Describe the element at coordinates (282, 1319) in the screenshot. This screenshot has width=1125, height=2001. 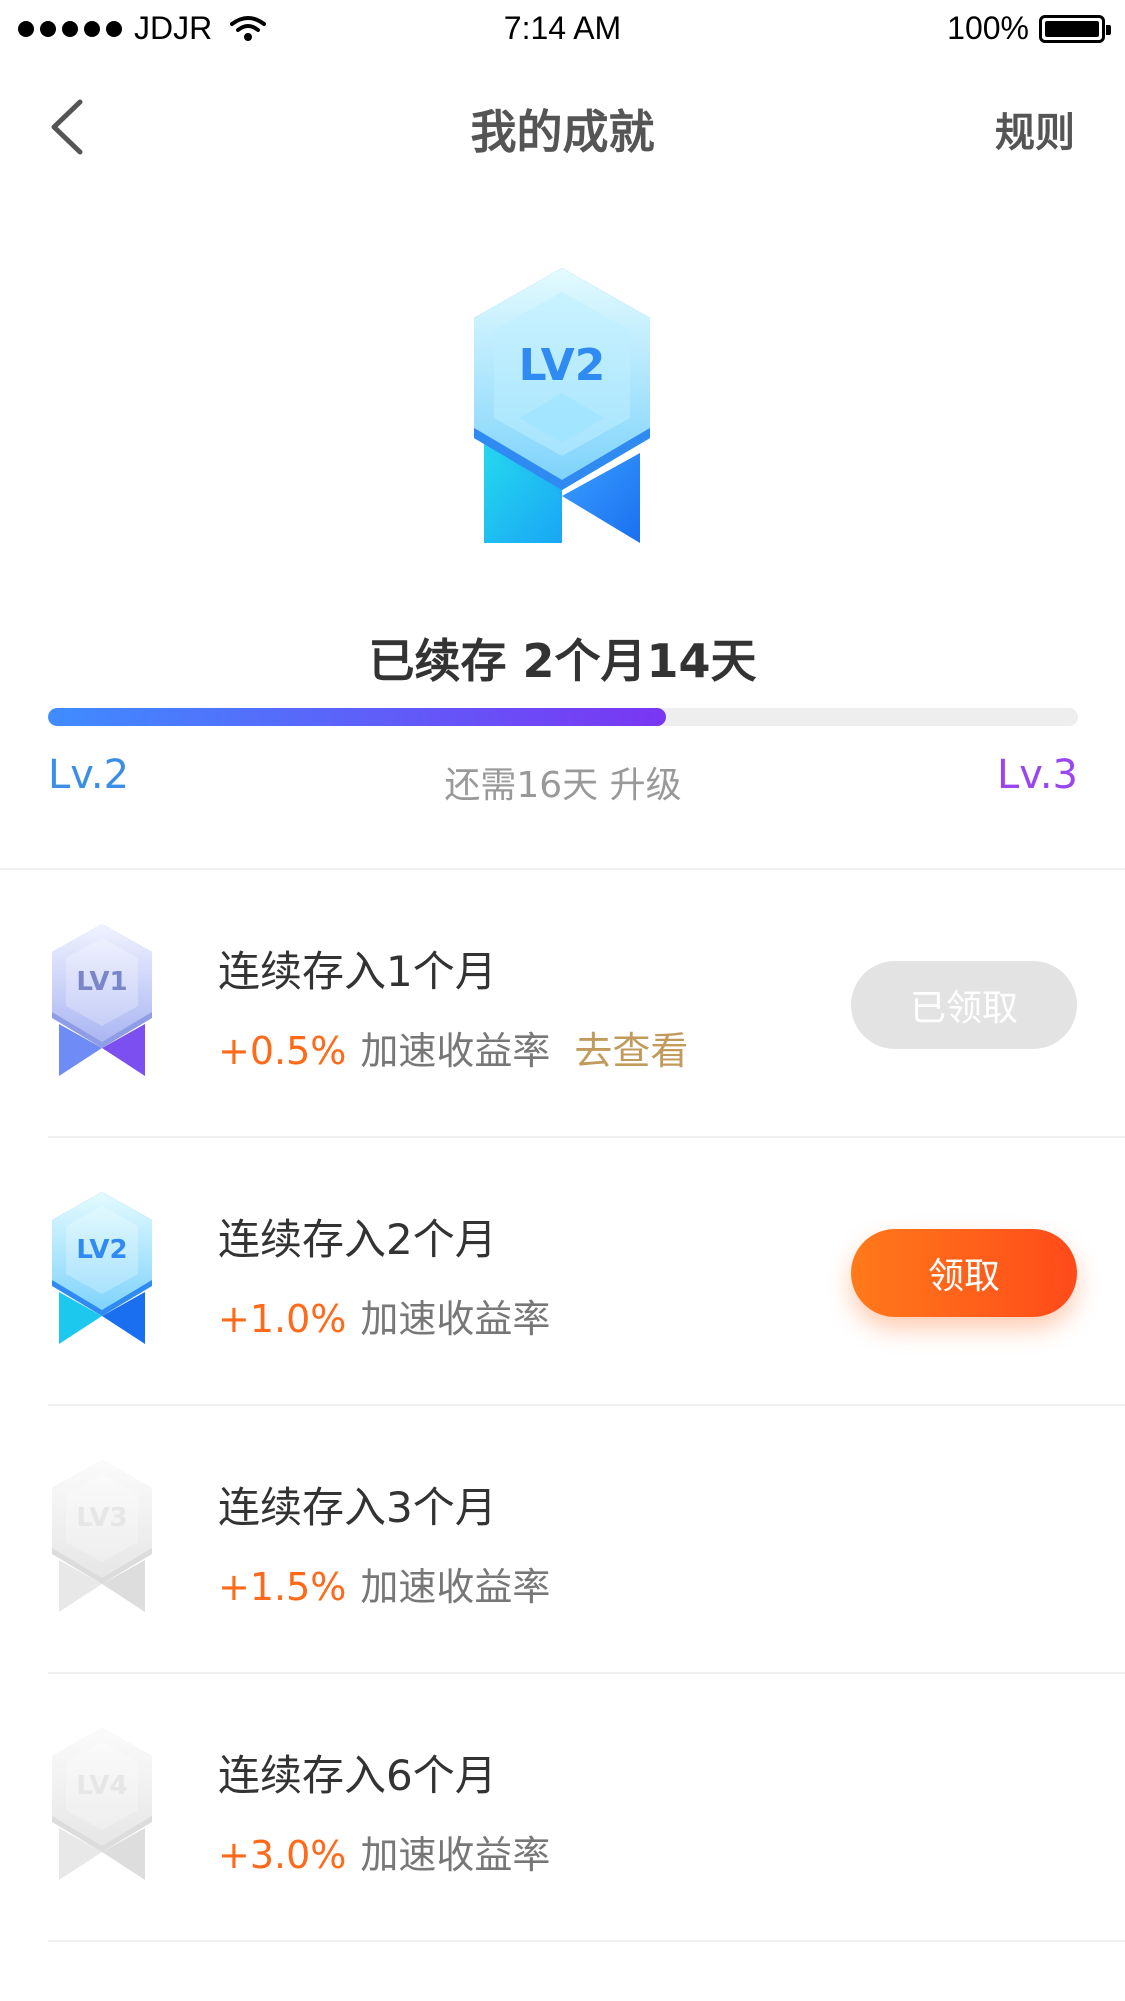
I see `reward-rate: +1.0%` at that location.